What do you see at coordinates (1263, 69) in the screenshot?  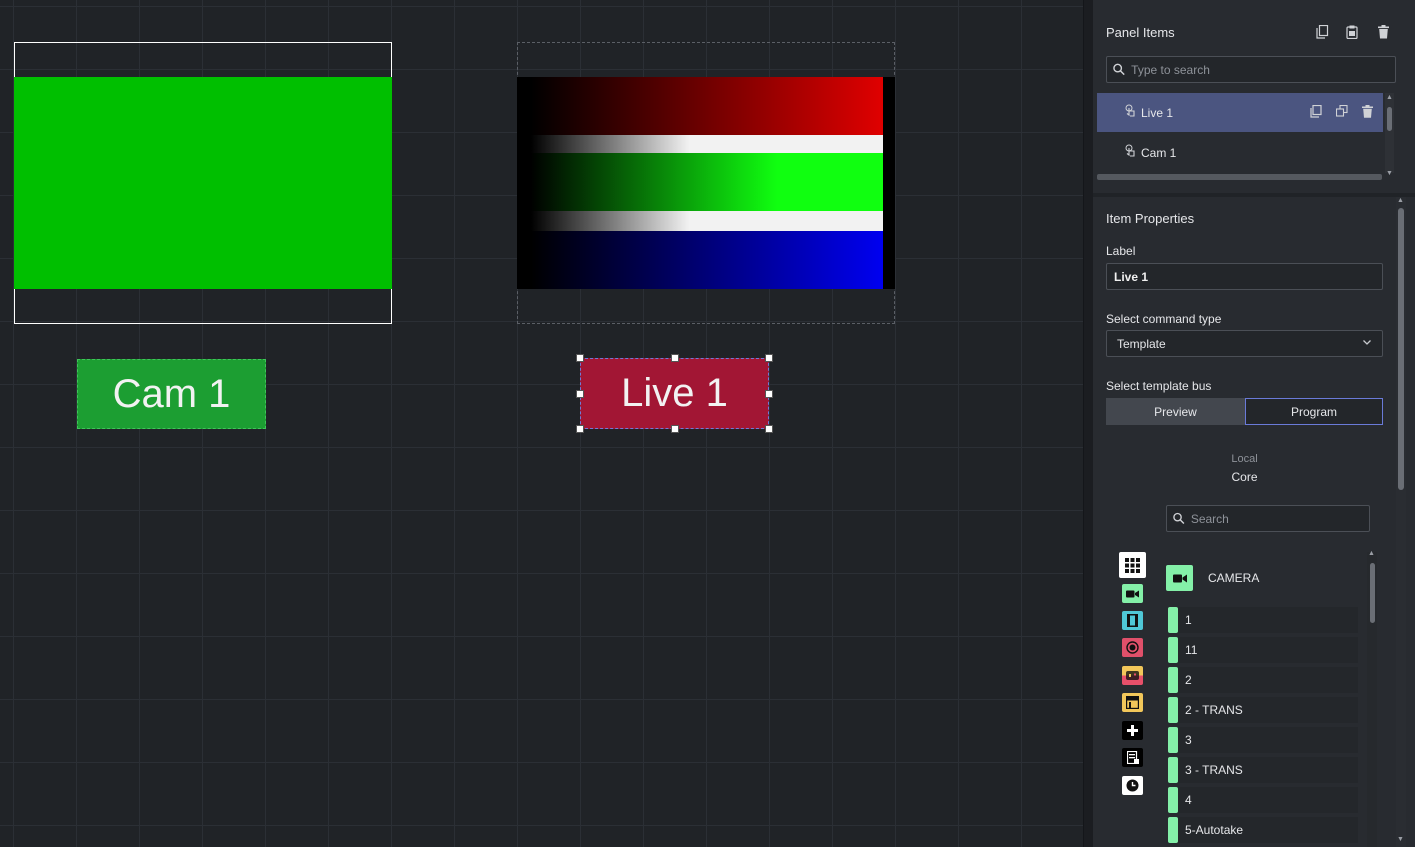 I see `panel-items-search-input` at bounding box center [1263, 69].